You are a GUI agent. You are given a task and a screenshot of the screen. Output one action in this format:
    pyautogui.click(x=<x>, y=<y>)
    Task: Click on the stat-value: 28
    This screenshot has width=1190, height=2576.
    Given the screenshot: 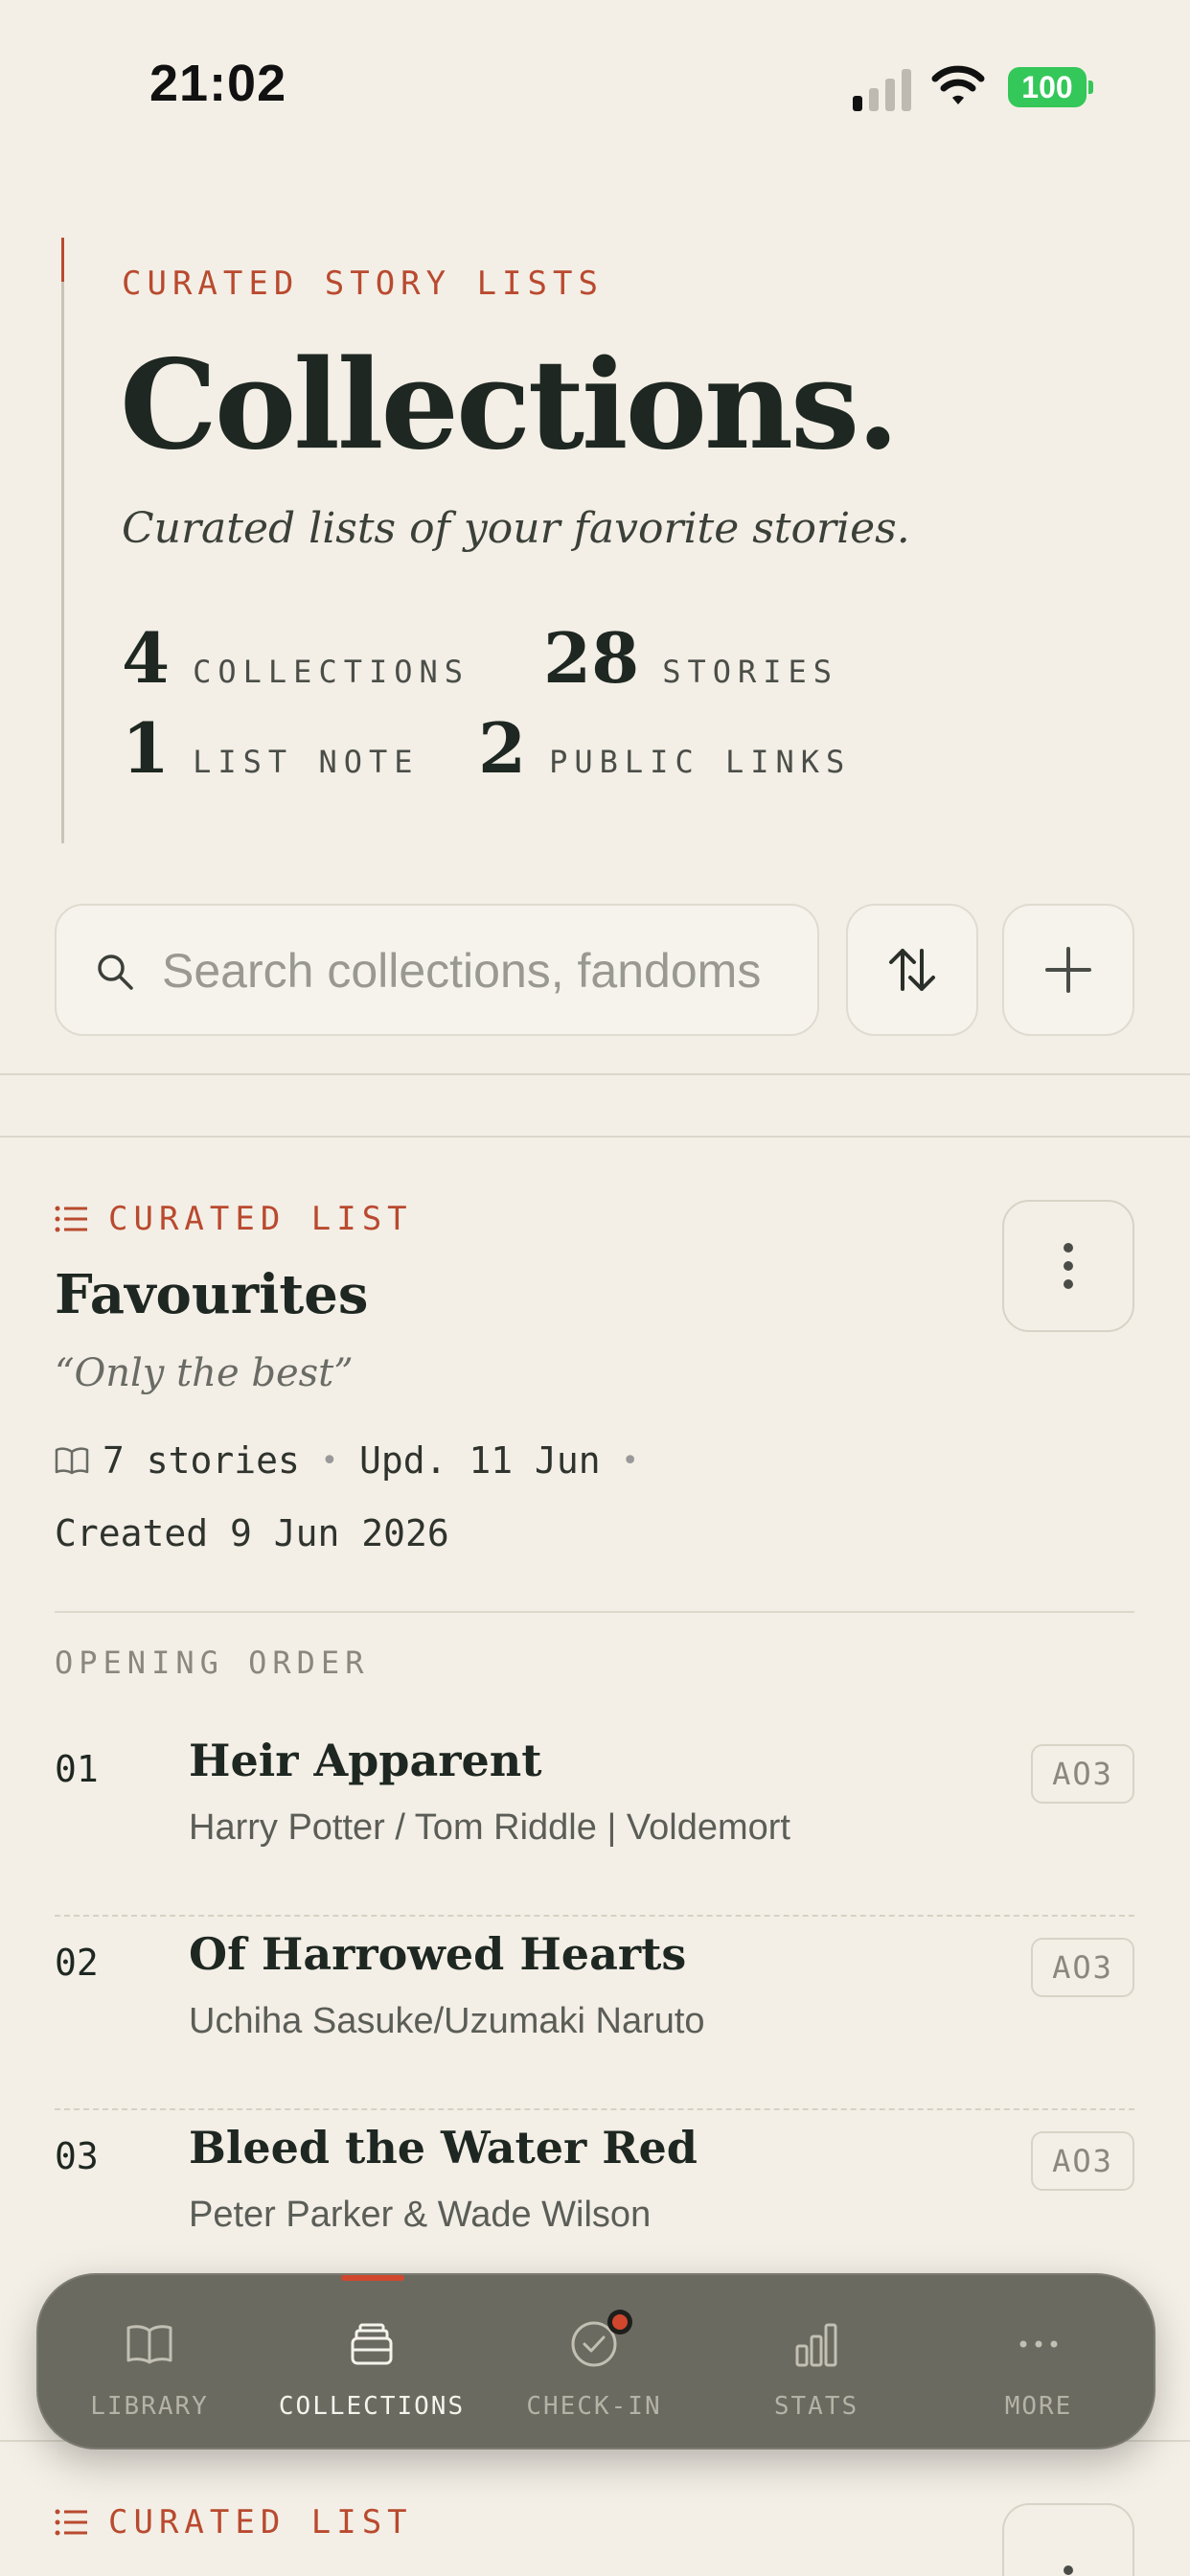 What is the action you would take?
    pyautogui.click(x=591, y=658)
    